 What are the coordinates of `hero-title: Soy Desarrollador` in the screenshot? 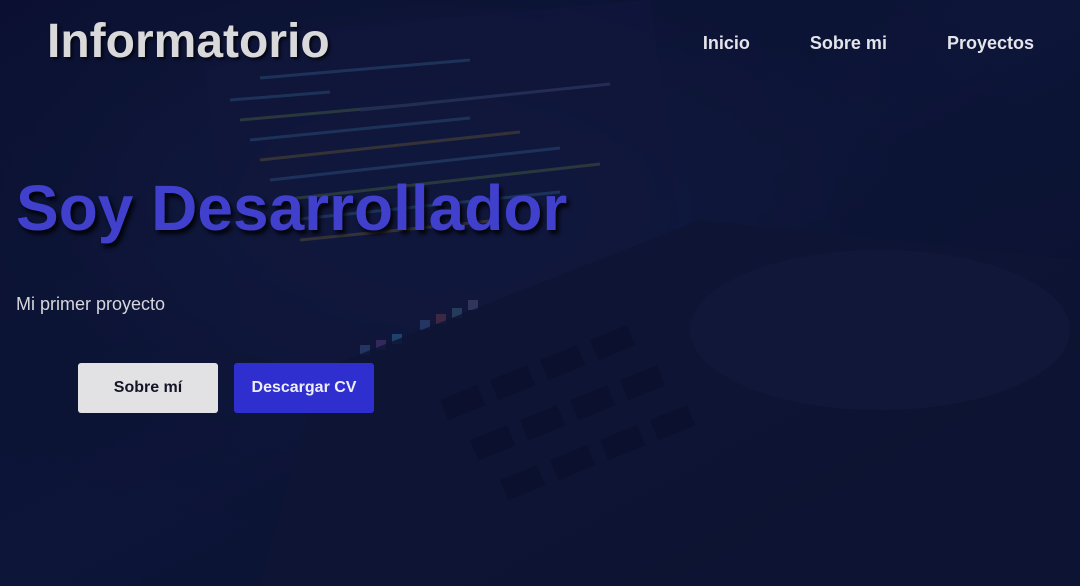 It's located at (292, 208).